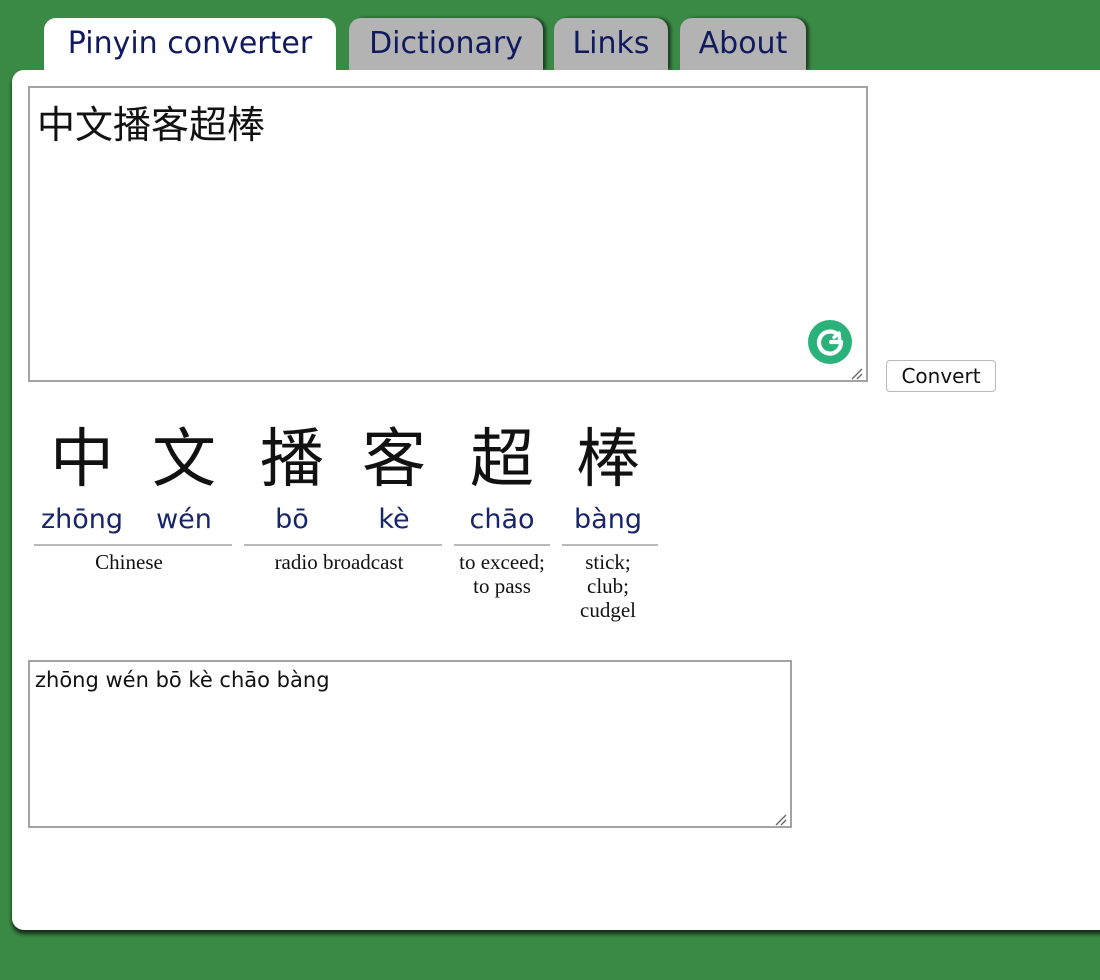 The height and width of the screenshot is (980, 1100). Describe the element at coordinates (184, 460) in the screenshot. I see `hanzi-char: 文` at that location.